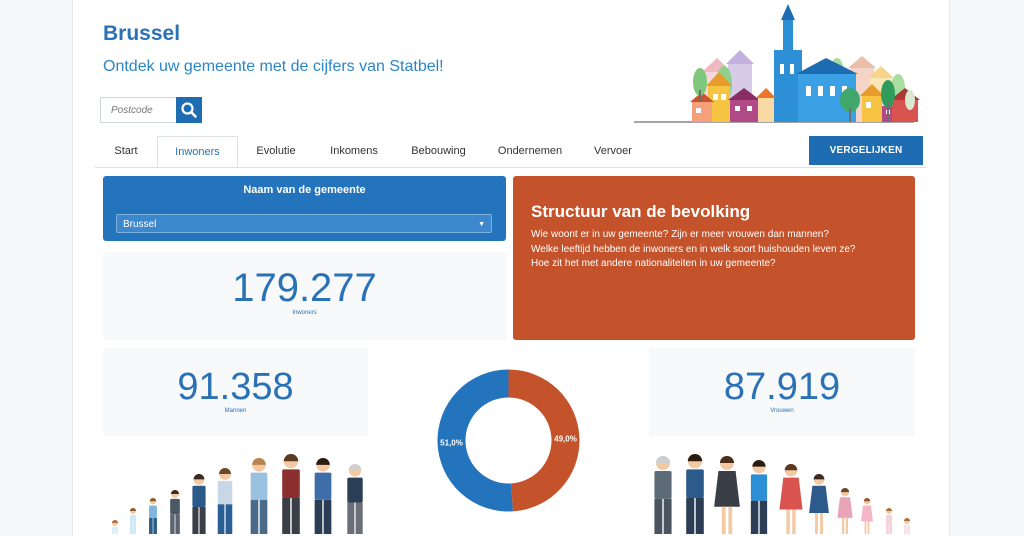  Describe the element at coordinates (481, 224) in the screenshot. I see `chevron-down-icon: ▼` at that location.